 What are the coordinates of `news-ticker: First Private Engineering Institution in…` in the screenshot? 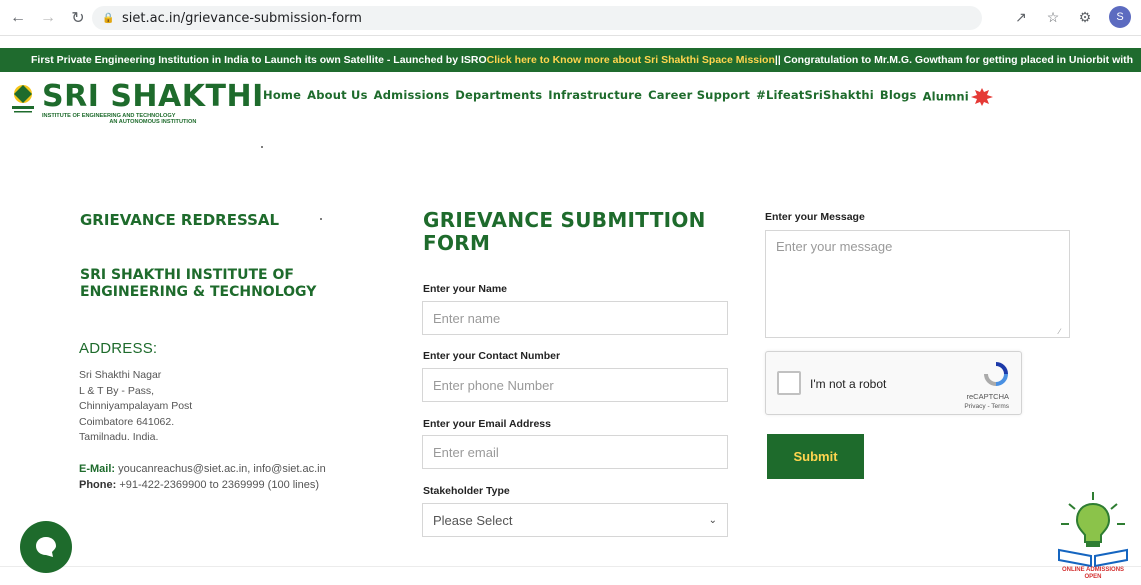 It's located at (570, 60).